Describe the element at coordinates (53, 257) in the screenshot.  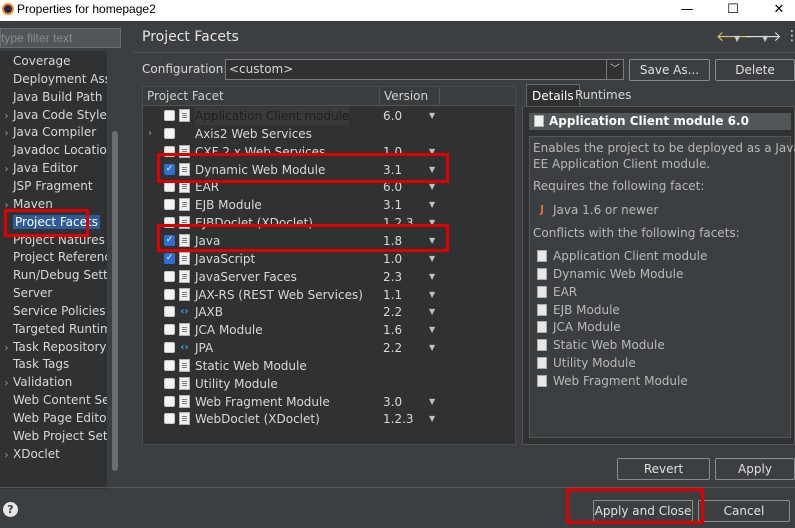
I see `nav-item-project-references: Project References` at that location.